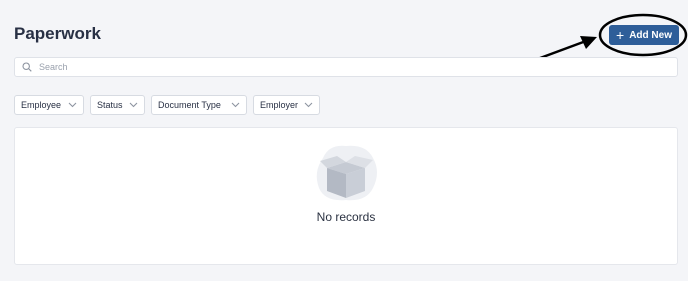 This screenshot has height=281, width=688. What do you see at coordinates (57, 33) in the screenshot?
I see `page-title: Paperwork` at bounding box center [57, 33].